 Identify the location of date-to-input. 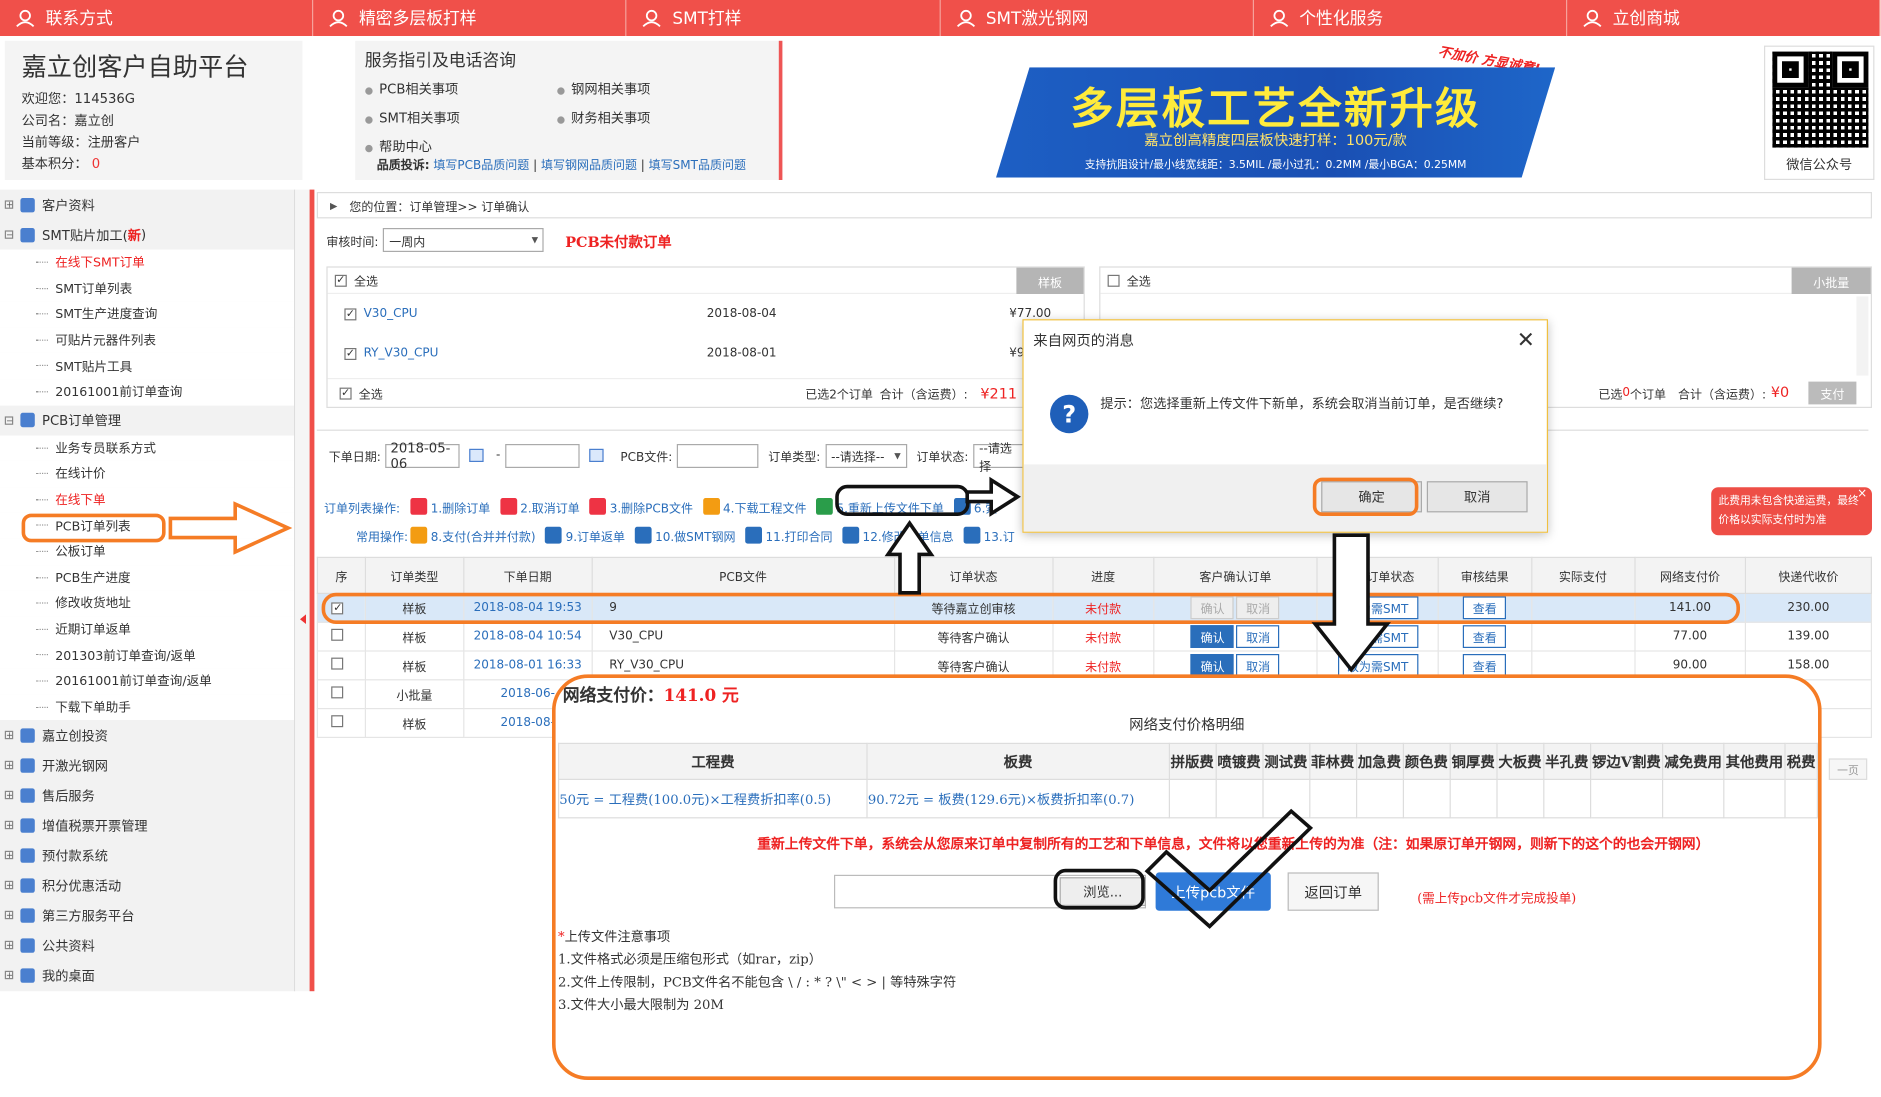
(542, 455).